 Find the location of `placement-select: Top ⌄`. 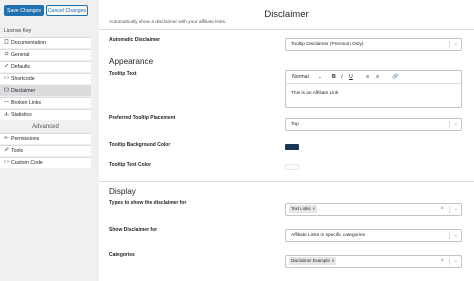

placement-select: Top ⌄ is located at coordinates (373, 124).